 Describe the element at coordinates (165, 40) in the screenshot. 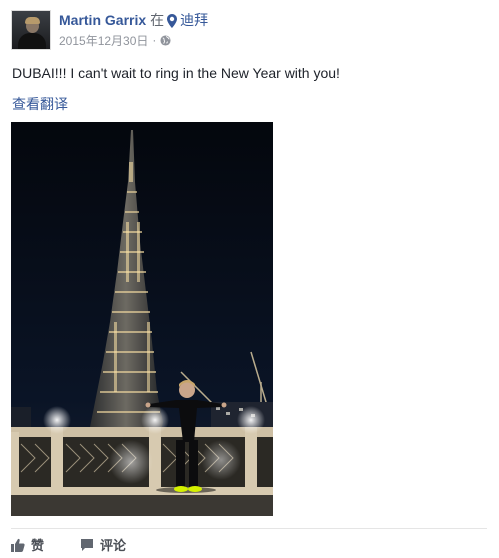

I see `globe-icon` at that location.